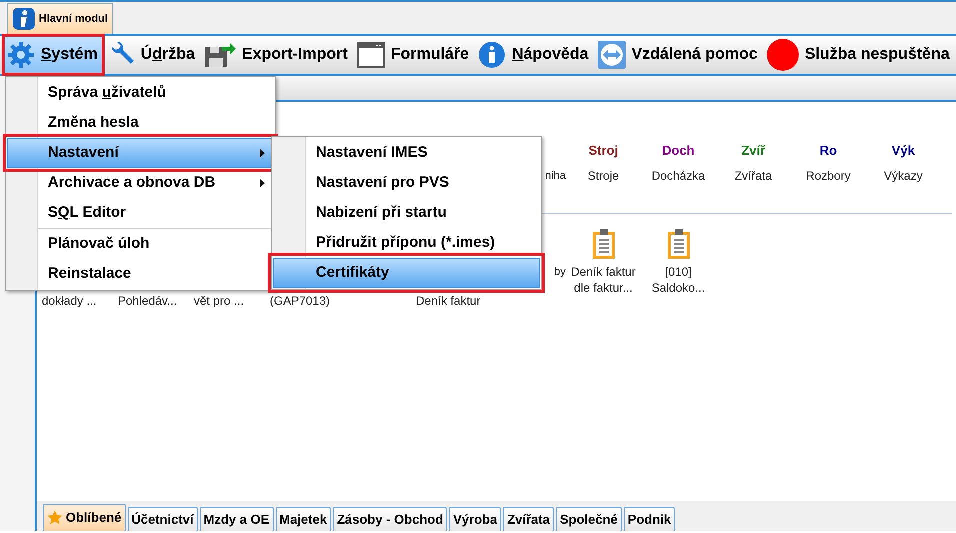 Image resolution: width=956 pixels, height=533 pixels. What do you see at coordinates (828, 176) in the screenshot?
I see `module-label: Rozbory` at bounding box center [828, 176].